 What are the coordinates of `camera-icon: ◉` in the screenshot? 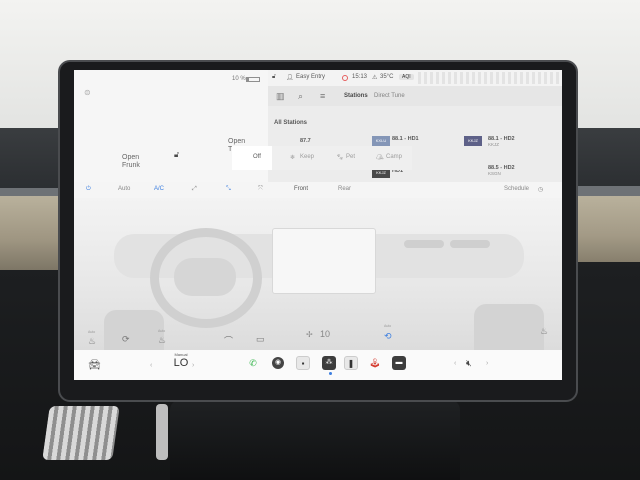 It's located at (278, 363).